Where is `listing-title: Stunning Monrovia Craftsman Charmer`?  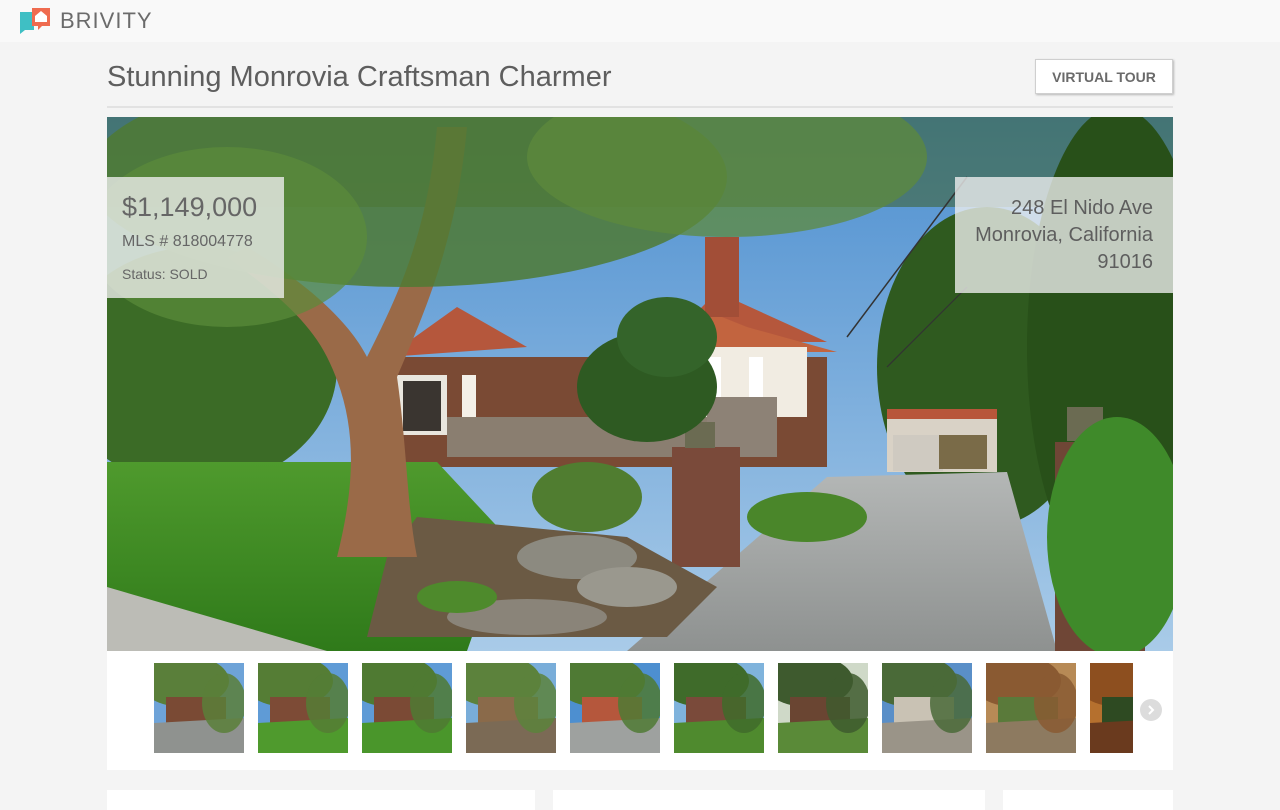 listing-title: Stunning Monrovia Craftsman Charmer is located at coordinates (359, 77).